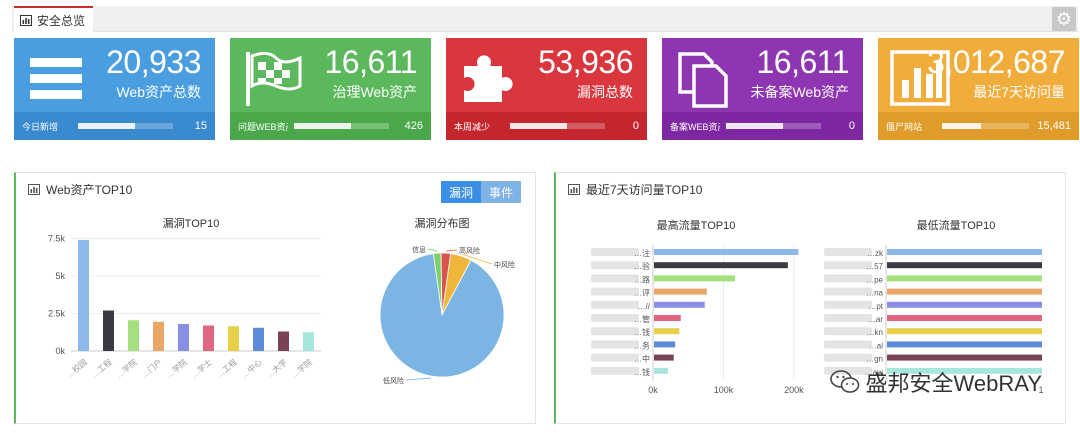 The image size is (1080, 433). What do you see at coordinates (904, 126) in the screenshot?
I see `footer-label: 僵尸网站` at bounding box center [904, 126].